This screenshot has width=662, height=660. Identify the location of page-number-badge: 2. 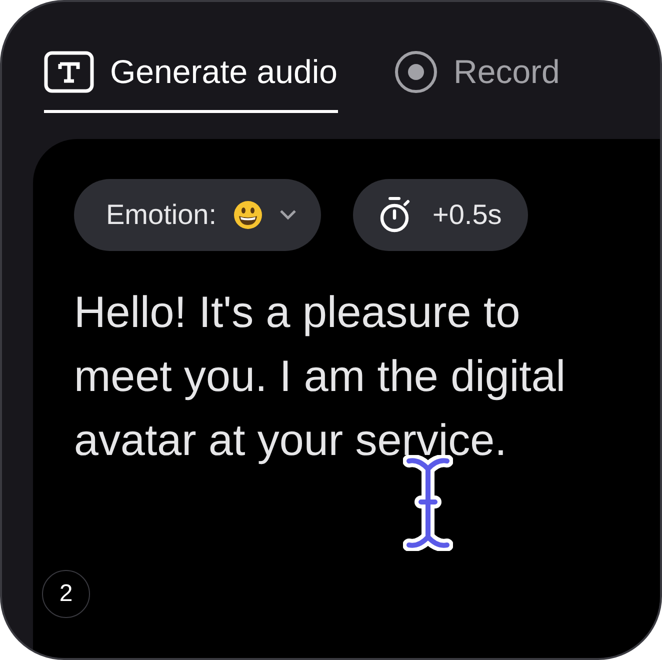
(66, 594).